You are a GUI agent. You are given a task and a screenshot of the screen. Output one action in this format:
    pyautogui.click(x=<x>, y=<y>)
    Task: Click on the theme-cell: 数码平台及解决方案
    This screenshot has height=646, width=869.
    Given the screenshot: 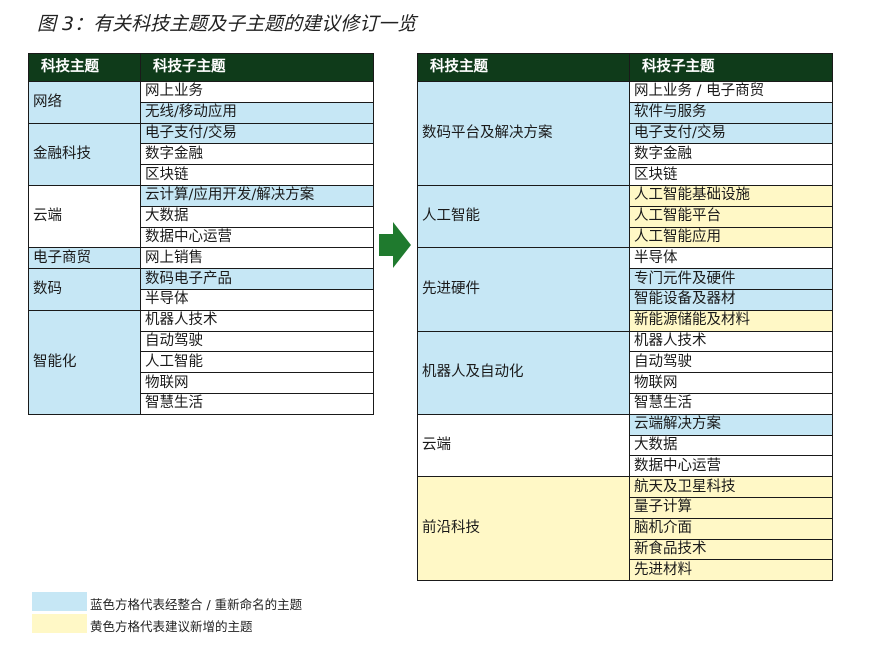 What is the action you would take?
    pyautogui.click(x=523, y=133)
    